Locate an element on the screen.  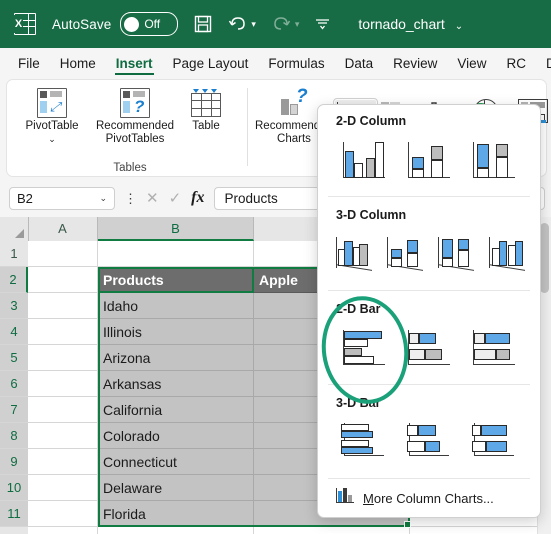
gallery-section-3d-column is located at coordinates (429, 257).